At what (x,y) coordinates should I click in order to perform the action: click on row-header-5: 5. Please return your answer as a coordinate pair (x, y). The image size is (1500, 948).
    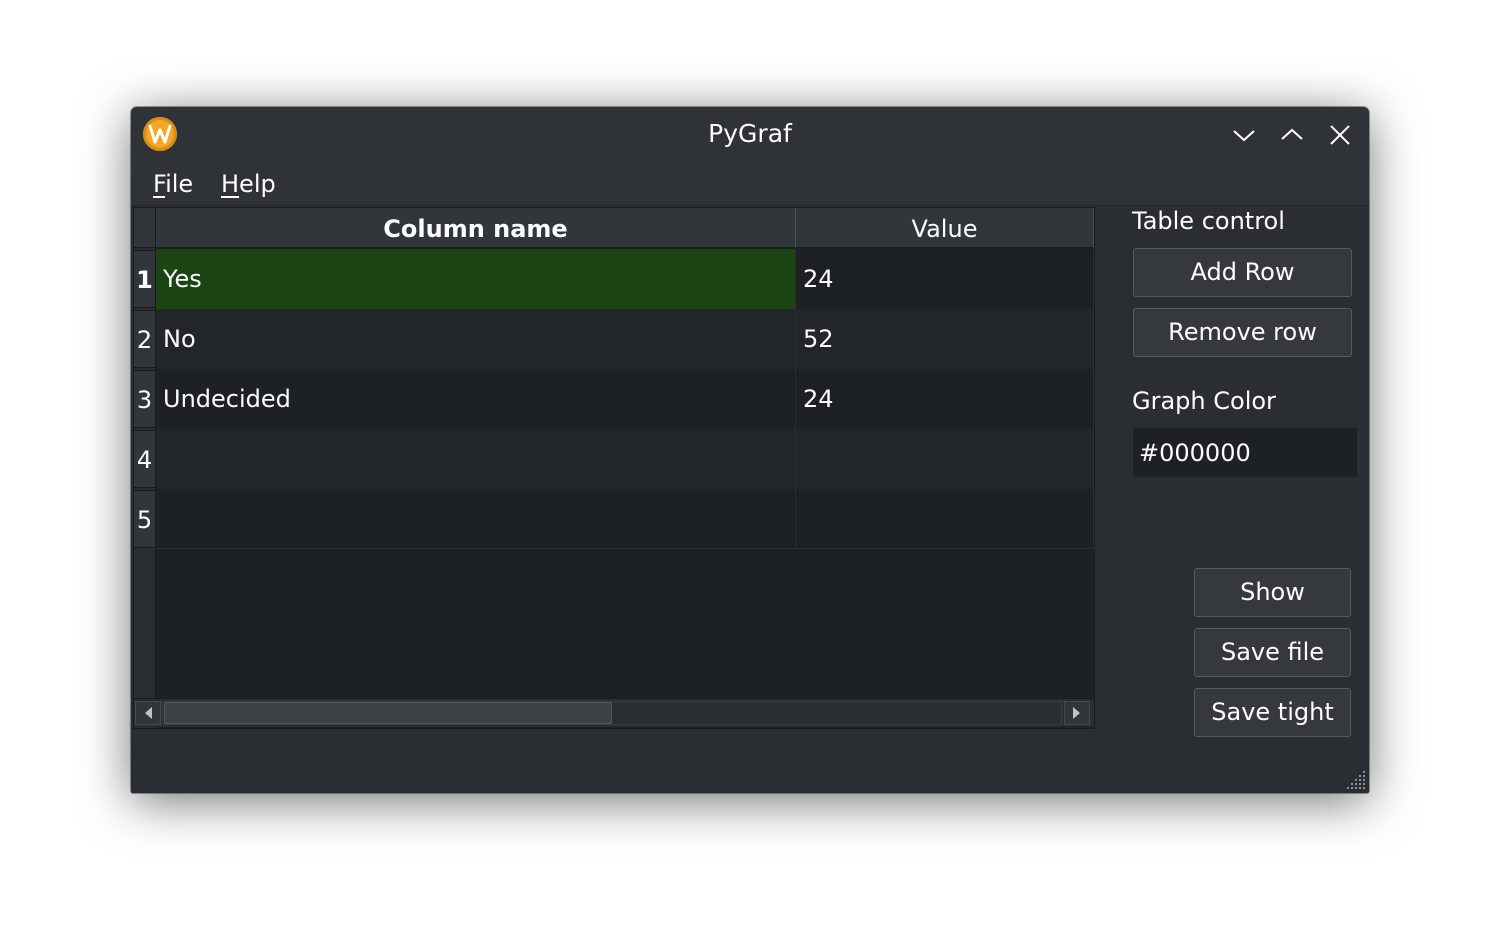
    Looking at the image, I should click on (145, 519).